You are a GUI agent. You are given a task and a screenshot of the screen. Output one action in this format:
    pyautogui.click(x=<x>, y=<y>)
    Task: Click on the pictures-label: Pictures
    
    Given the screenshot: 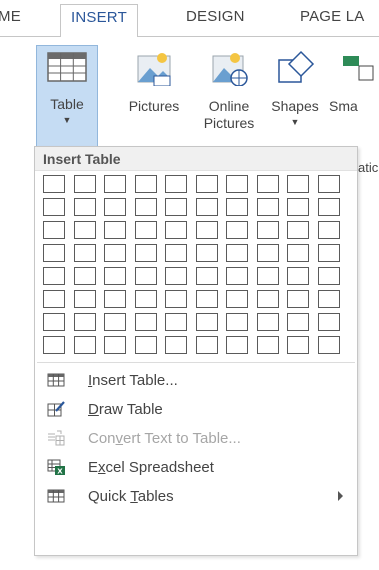 What is the action you would take?
    pyautogui.click(x=154, y=106)
    